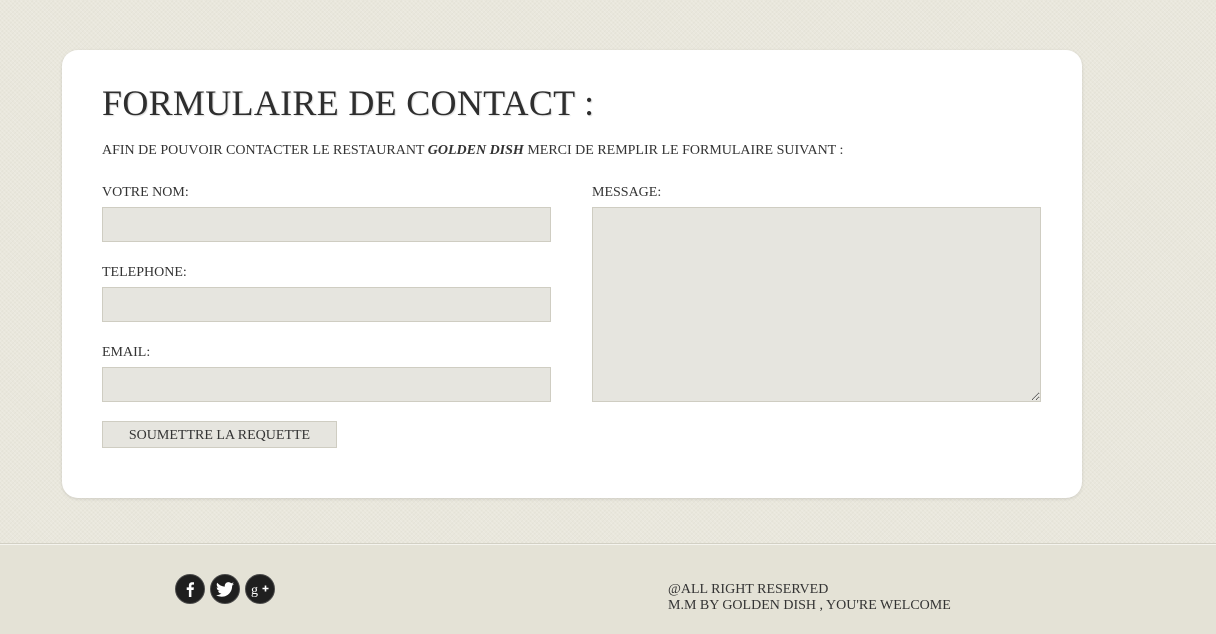 Image resolution: width=1216 pixels, height=634 pixels. I want to click on restaurant-name: GOLDEN DISH, so click(475, 150).